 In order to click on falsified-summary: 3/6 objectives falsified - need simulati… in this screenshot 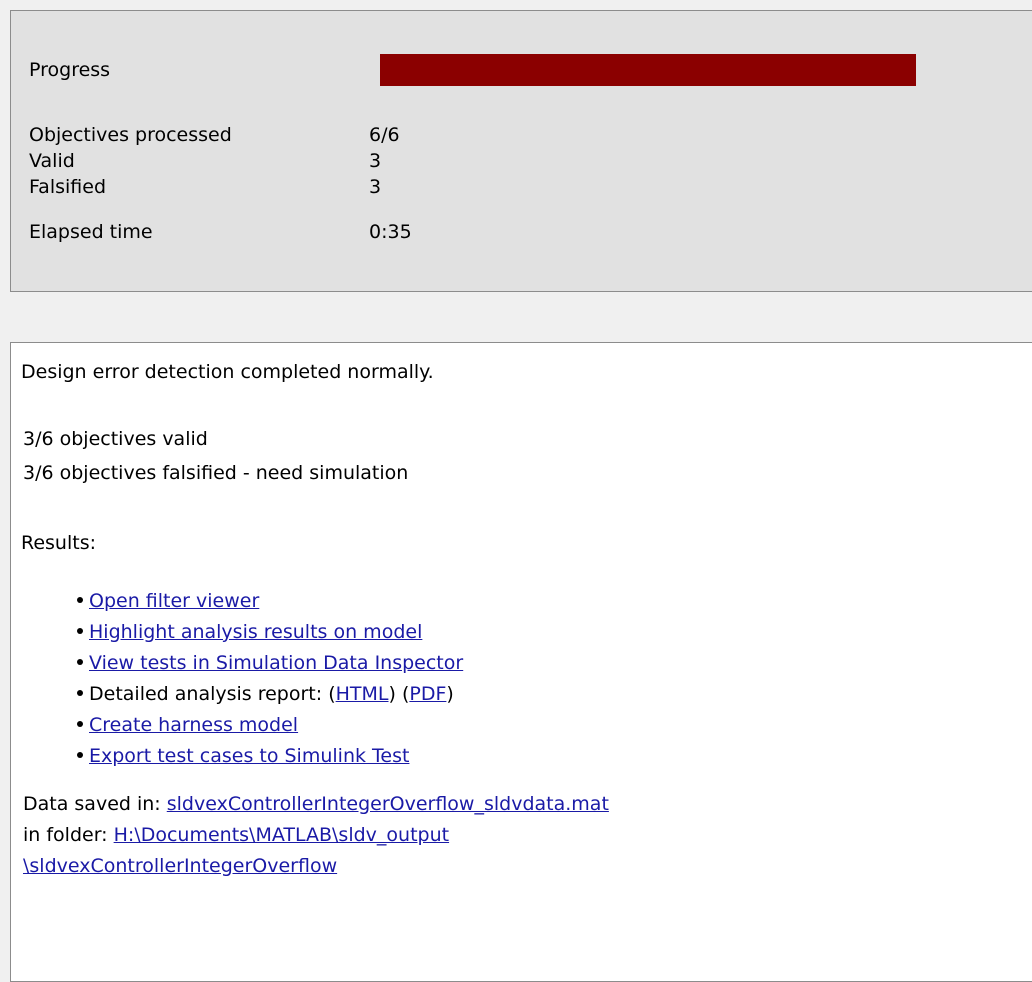, I will do `click(216, 473)`.